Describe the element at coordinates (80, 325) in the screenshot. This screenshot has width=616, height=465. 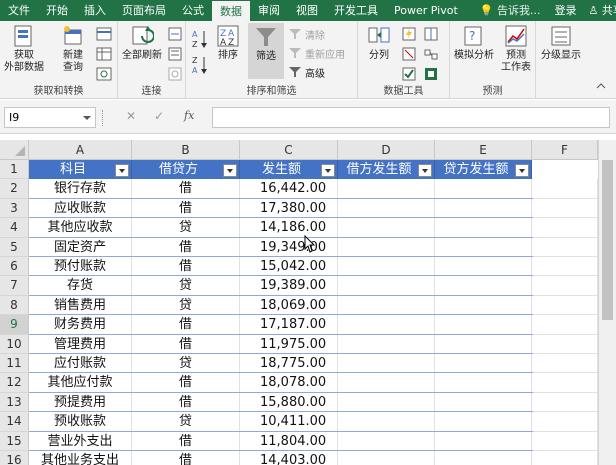
I see `cell: 财务费用` at that location.